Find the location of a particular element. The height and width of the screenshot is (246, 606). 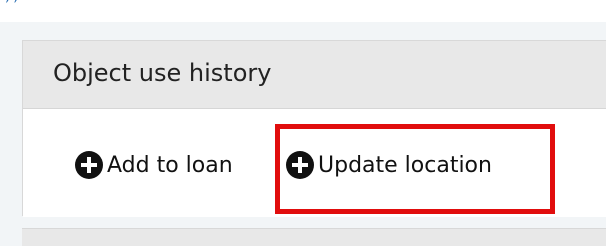

update-location-button: Update location is located at coordinates (389, 165).